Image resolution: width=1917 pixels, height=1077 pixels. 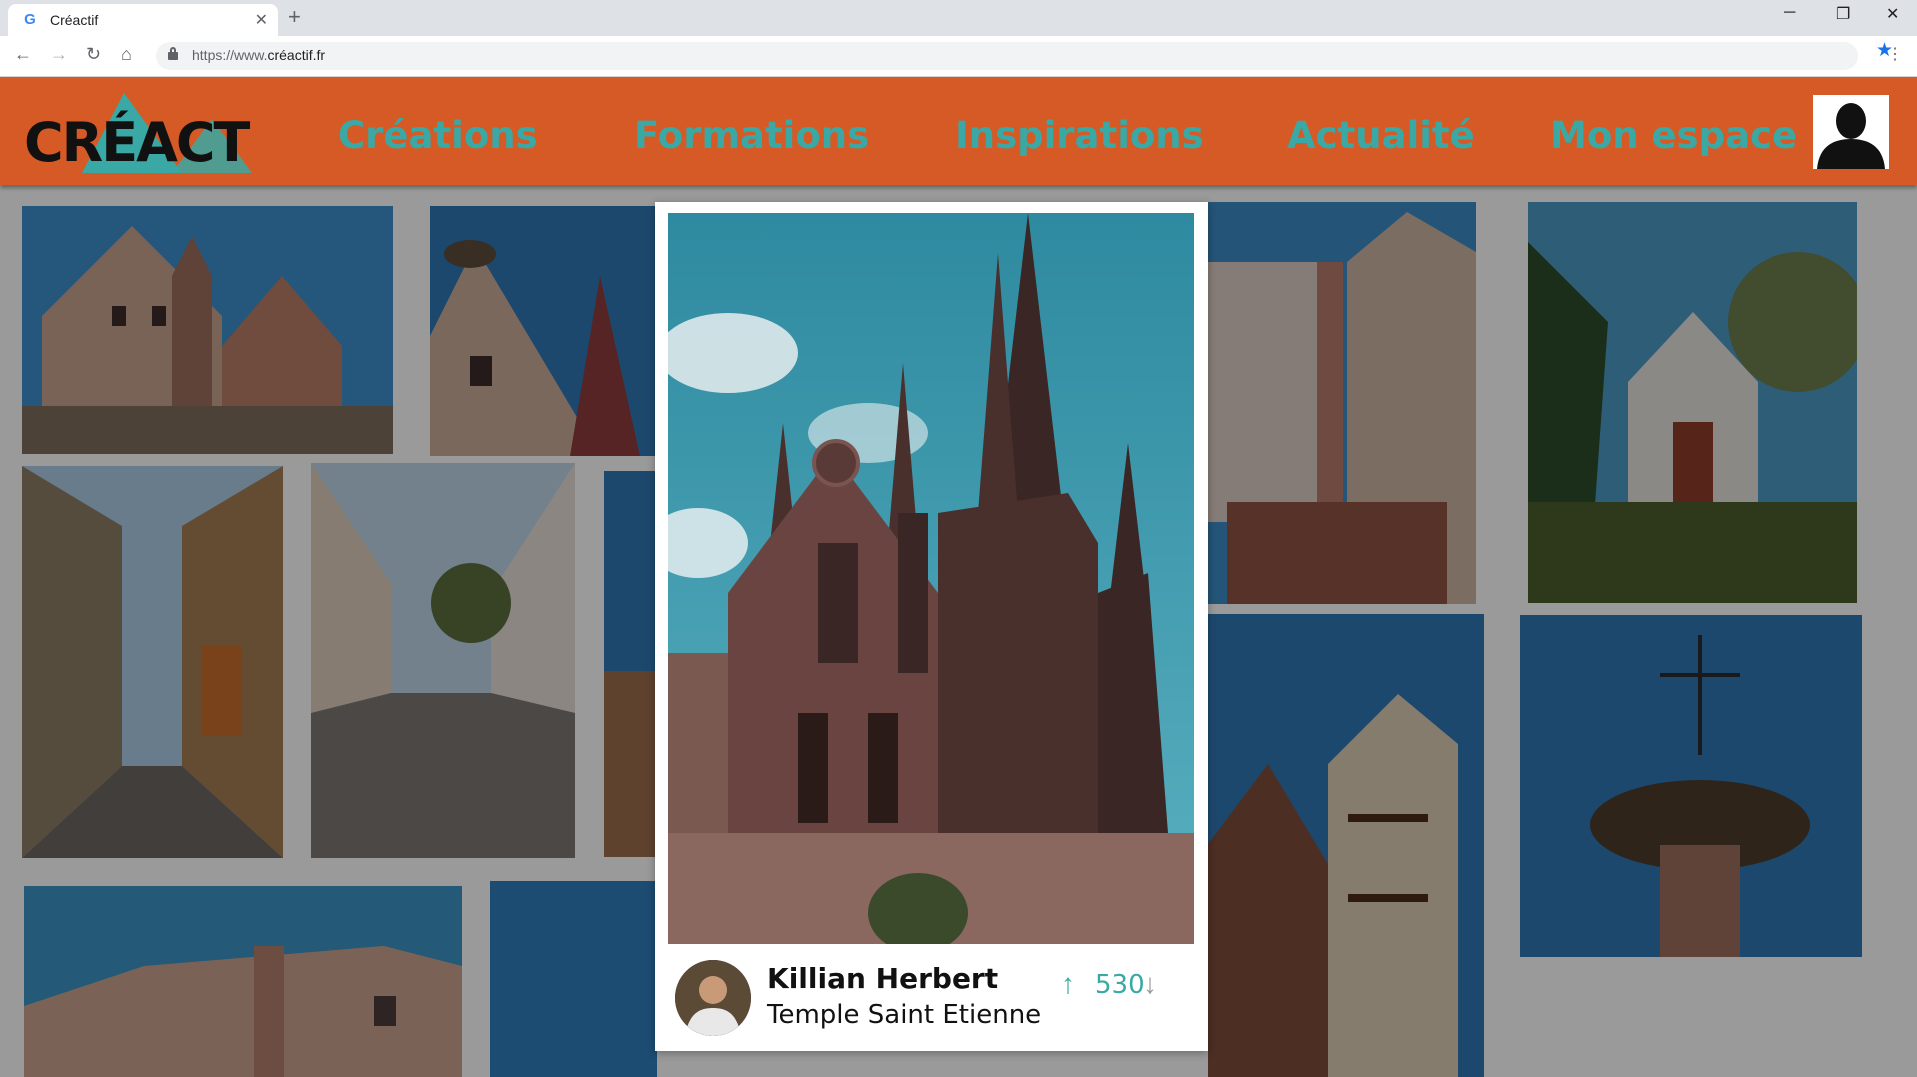 What do you see at coordinates (542, 331) in the screenshot?
I see `gallery-photo-stork-gable` at bounding box center [542, 331].